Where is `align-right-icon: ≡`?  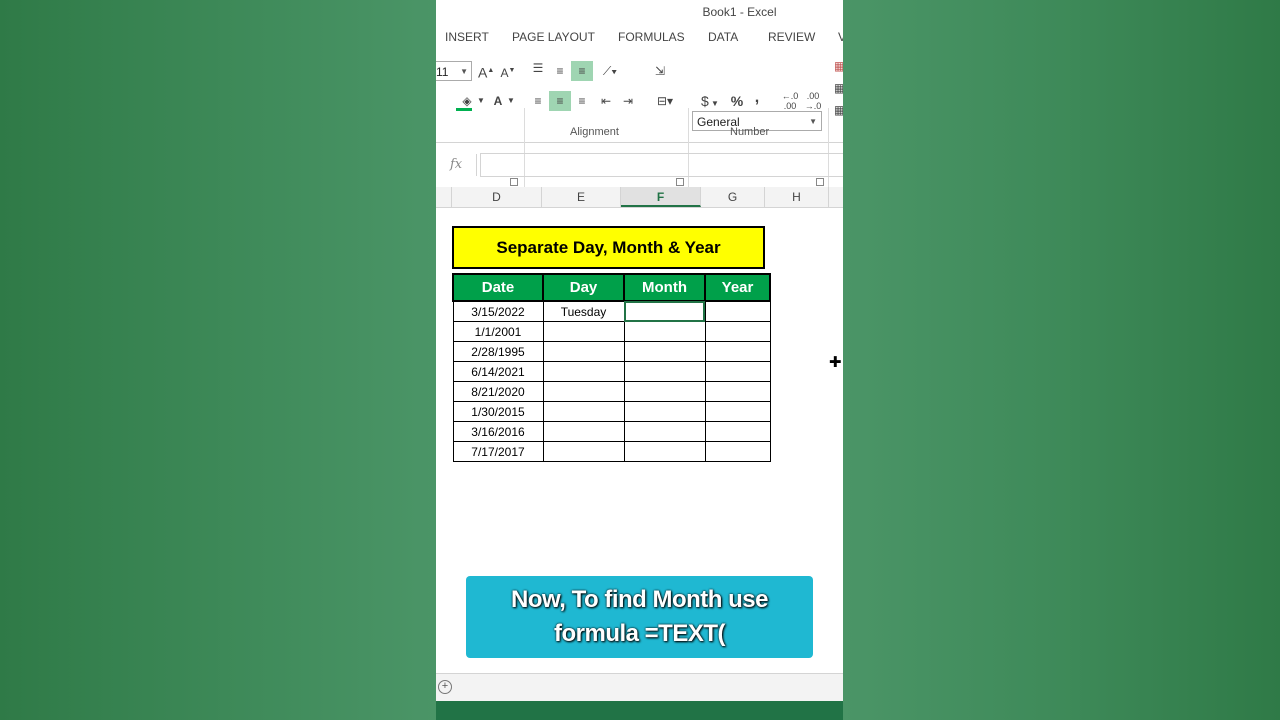 align-right-icon: ≡ is located at coordinates (582, 101).